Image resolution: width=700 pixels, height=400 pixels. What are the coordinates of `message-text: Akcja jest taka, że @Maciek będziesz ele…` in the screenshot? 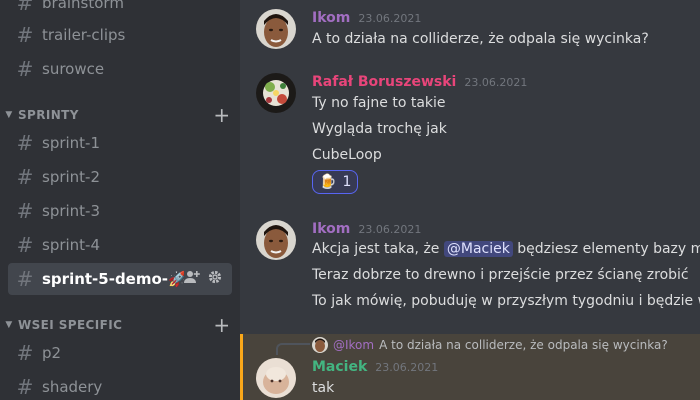 It's located at (506, 249).